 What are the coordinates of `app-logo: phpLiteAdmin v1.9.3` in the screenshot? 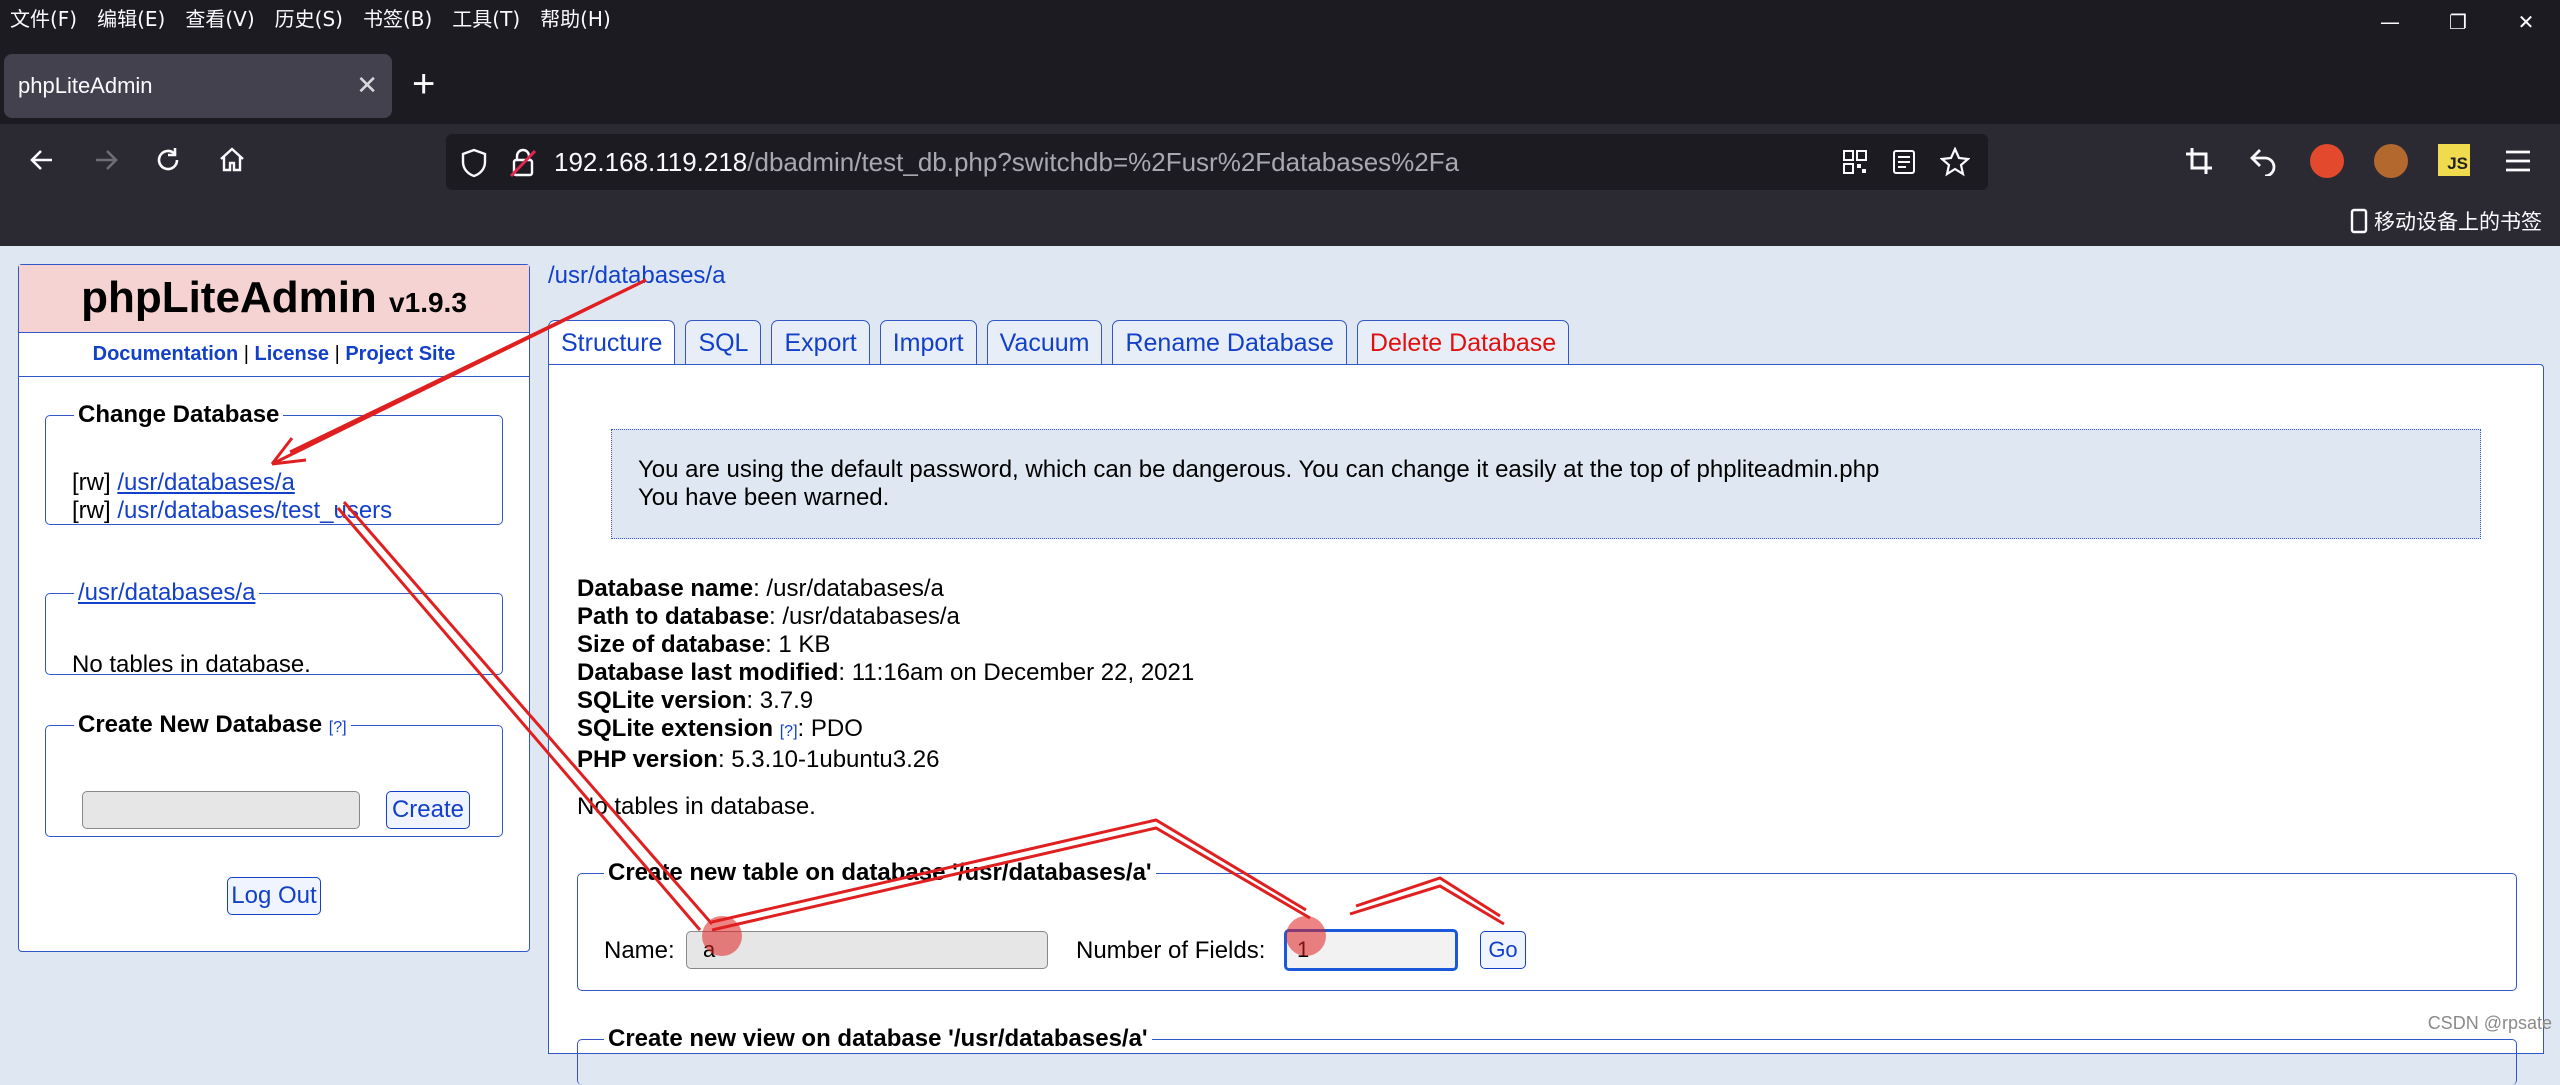 It's located at (274, 299).